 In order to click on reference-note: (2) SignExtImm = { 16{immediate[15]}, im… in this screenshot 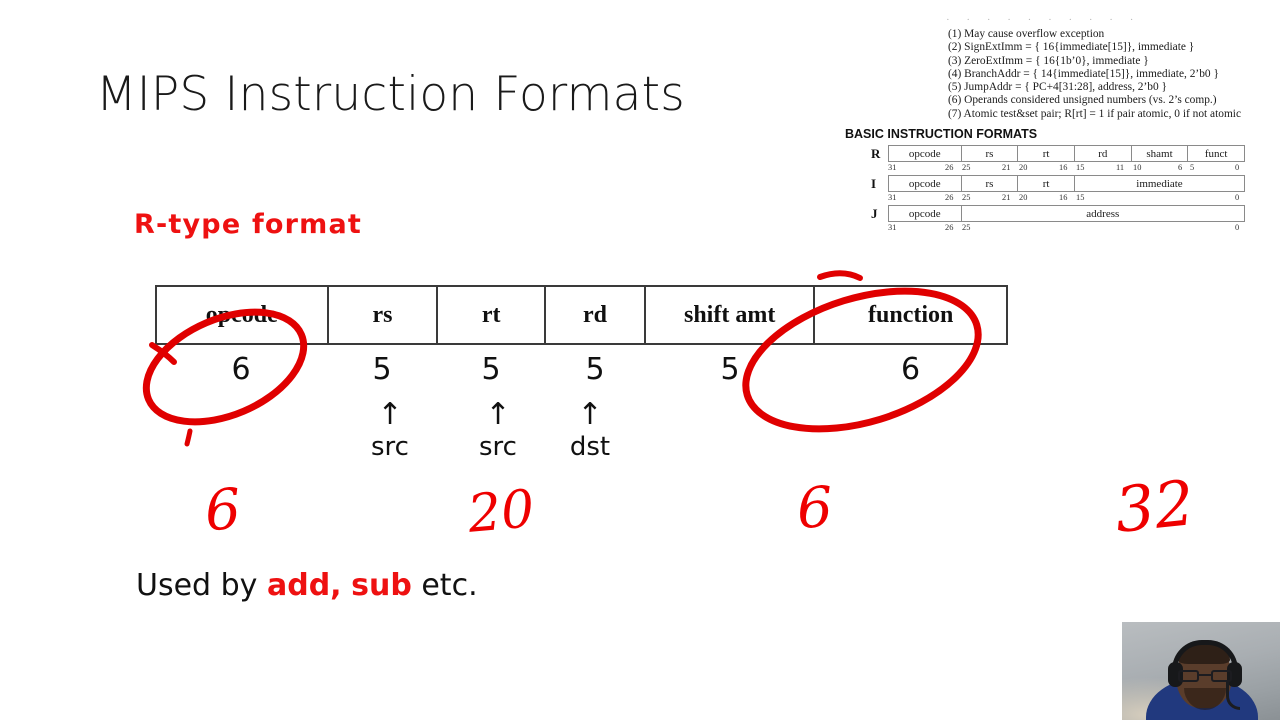, I will do `click(1071, 47)`.